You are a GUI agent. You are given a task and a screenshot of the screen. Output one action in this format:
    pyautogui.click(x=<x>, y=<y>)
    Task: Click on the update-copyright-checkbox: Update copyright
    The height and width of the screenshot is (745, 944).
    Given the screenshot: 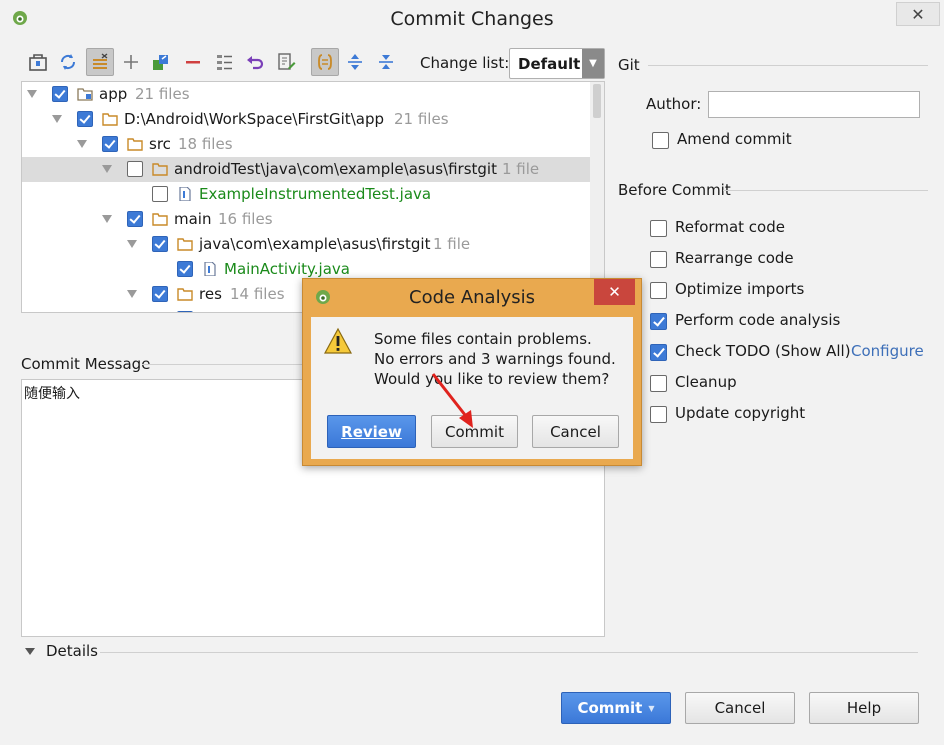 What is the action you would take?
    pyautogui.click(x=795, y=415)
    